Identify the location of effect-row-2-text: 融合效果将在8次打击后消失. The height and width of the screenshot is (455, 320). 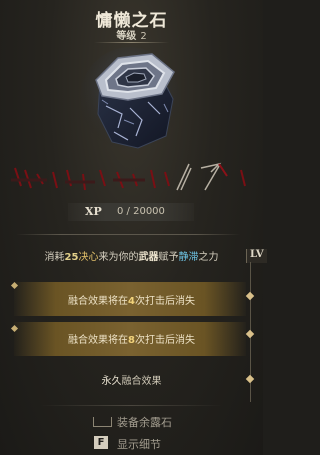
(131, 338).